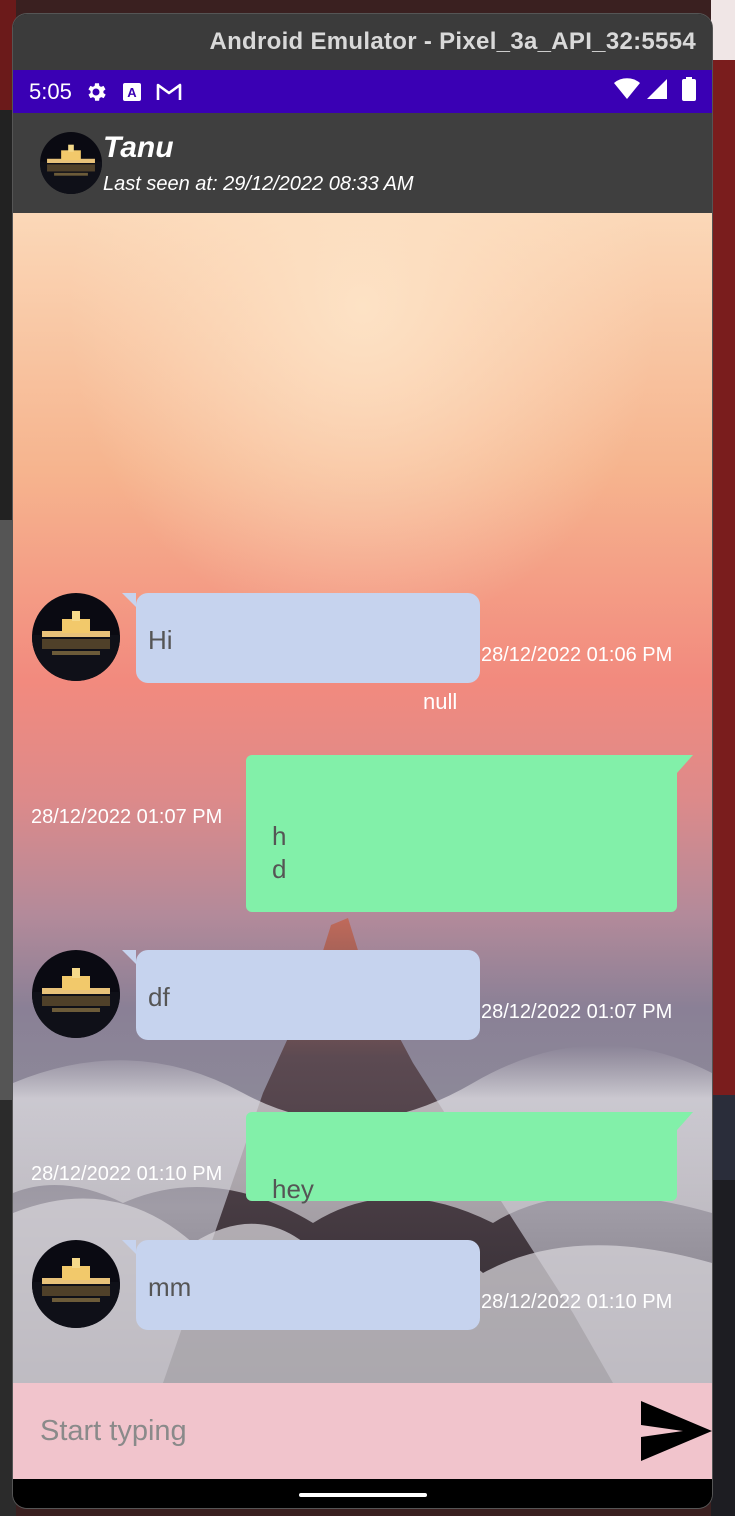 This screenshot has height=1516, width=735. What do you see at coordinates (657, 92) in the screenshot?
I see `signal-icon` at bounding box center [657, 92].